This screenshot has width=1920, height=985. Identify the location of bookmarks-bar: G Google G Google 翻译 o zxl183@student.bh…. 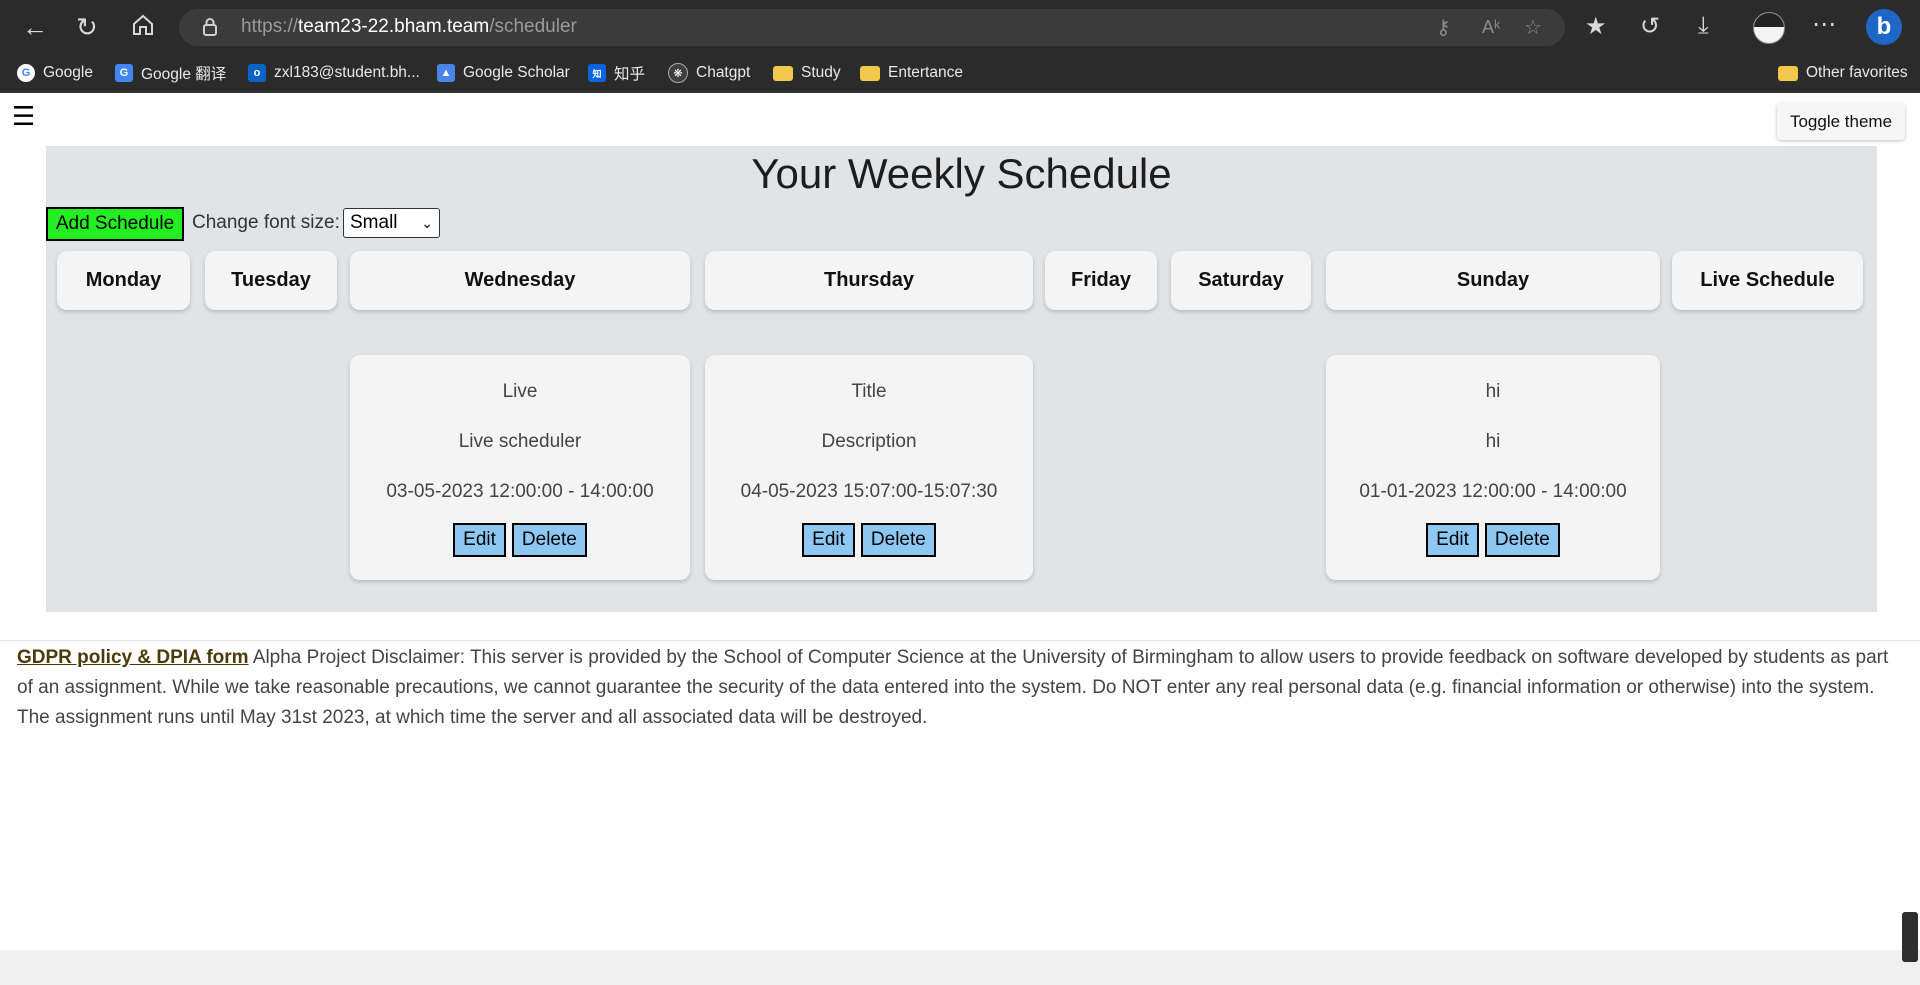
(960, 74).